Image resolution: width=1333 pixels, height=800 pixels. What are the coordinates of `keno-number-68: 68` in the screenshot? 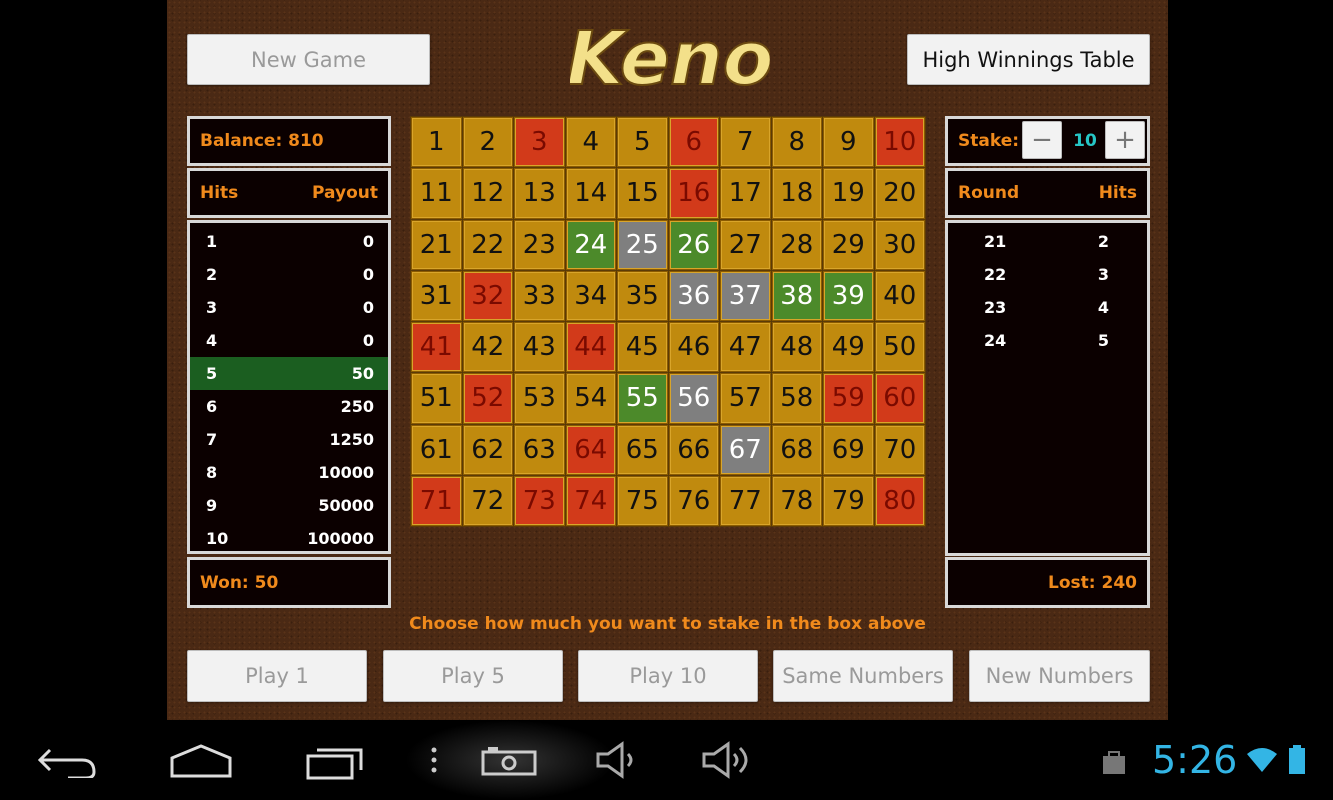 It's located at (796, 449).